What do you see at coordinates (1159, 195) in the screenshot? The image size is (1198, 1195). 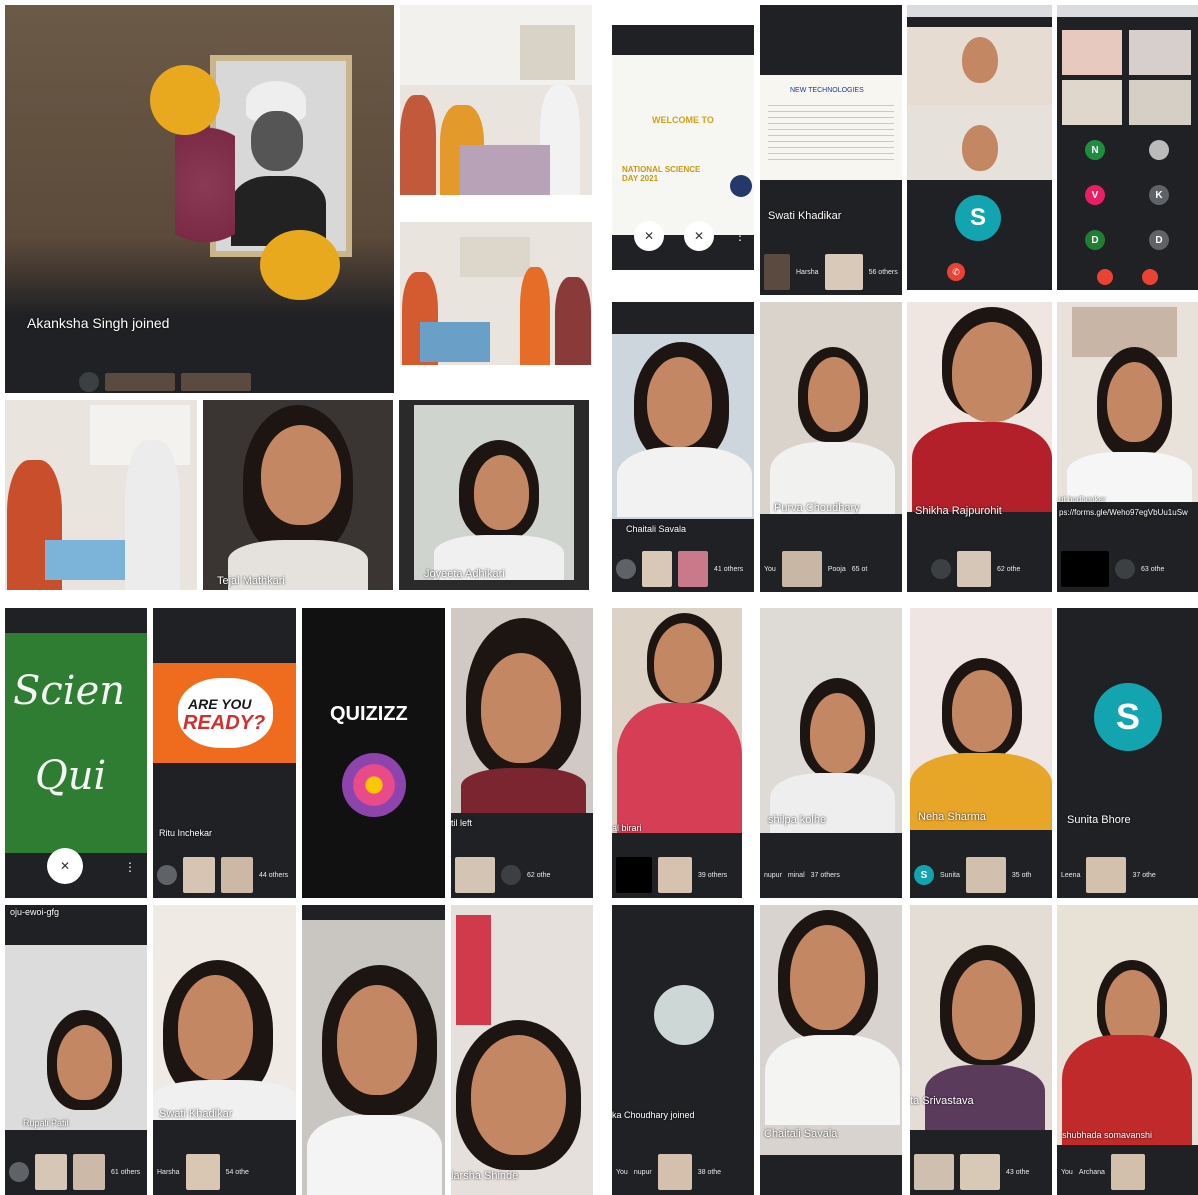 I see `avatar: K` at bounding box center [1159, 195].